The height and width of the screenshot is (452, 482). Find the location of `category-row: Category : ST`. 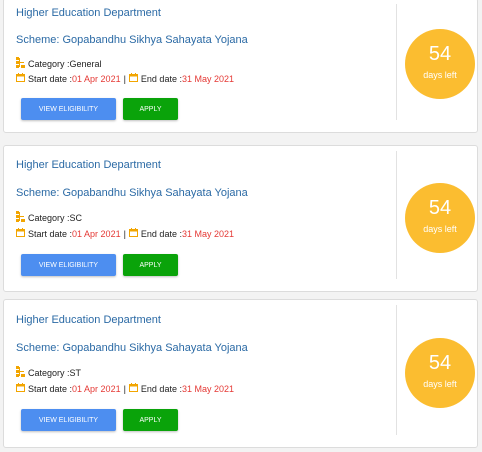

category-row: Category : ST is located at coordinates (48, 372).